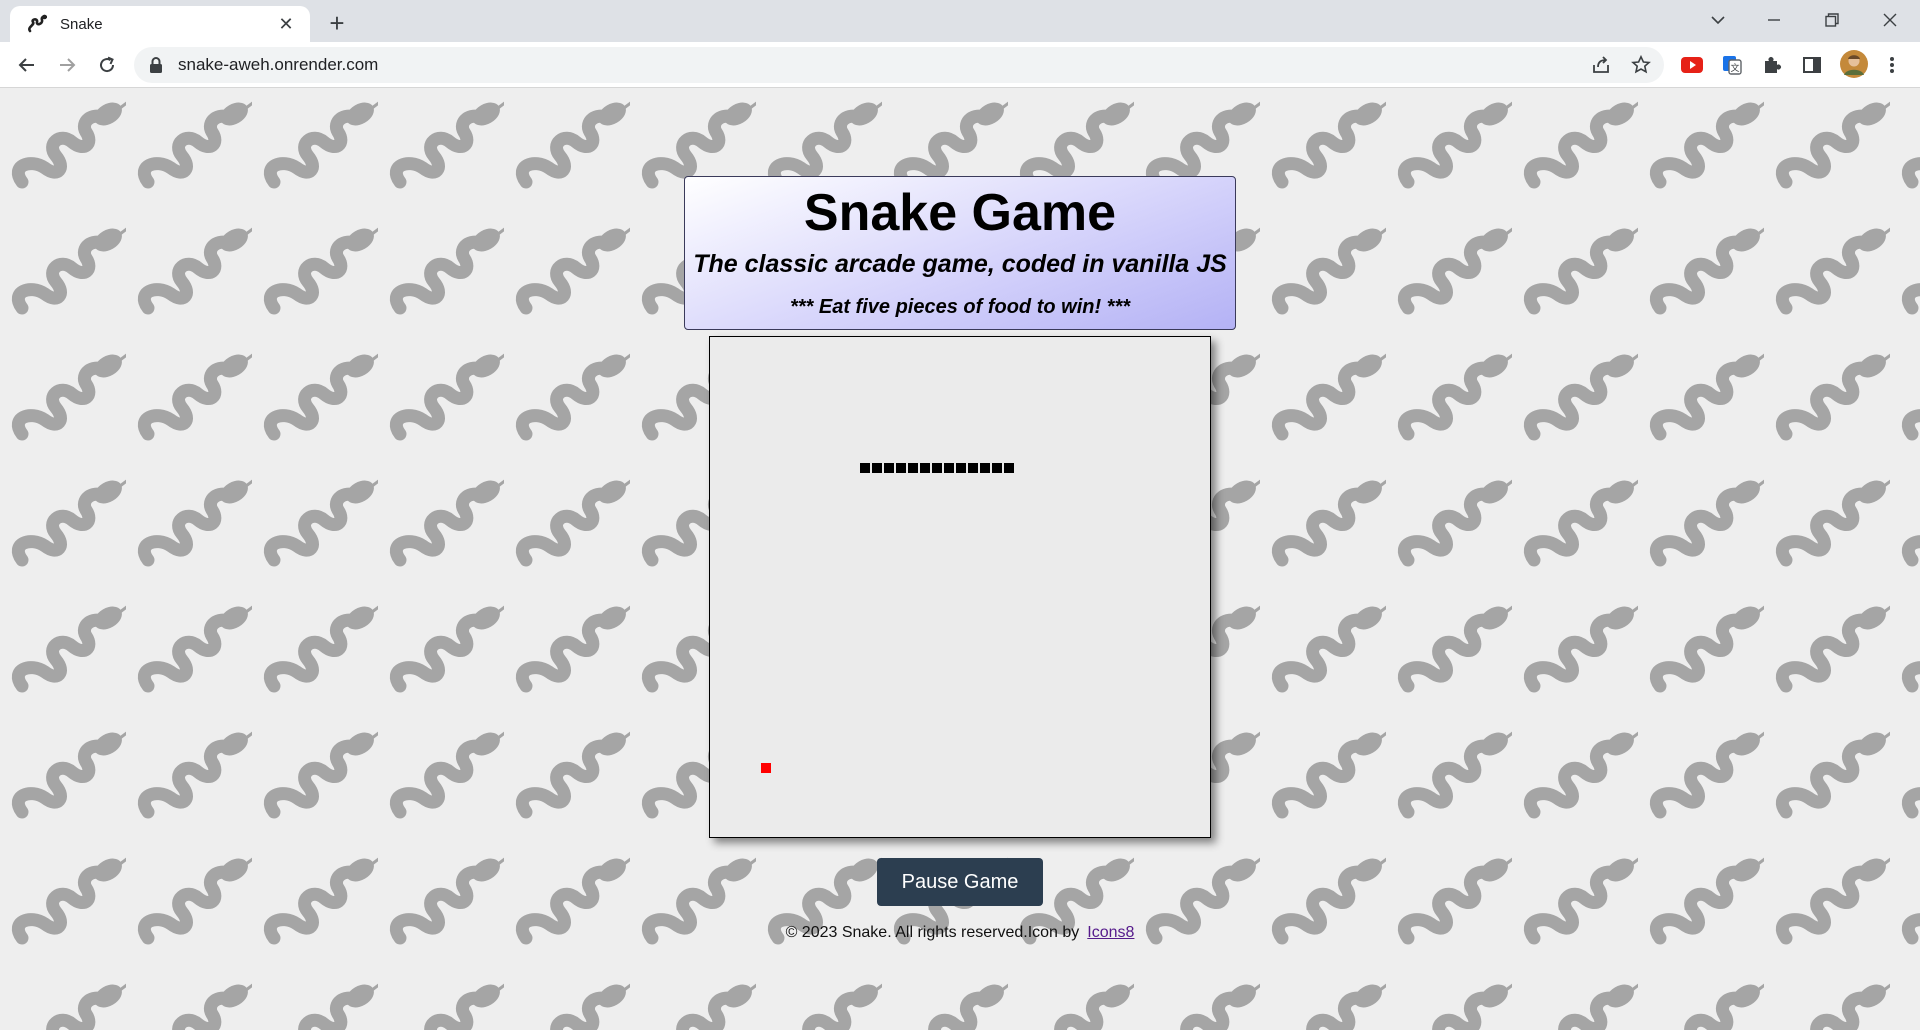 Image resolution: width=1920 pixels, height=1030 pixels. Describe the element at coordinates (960, 587) in the screenshot. I see `game-board` at that location.